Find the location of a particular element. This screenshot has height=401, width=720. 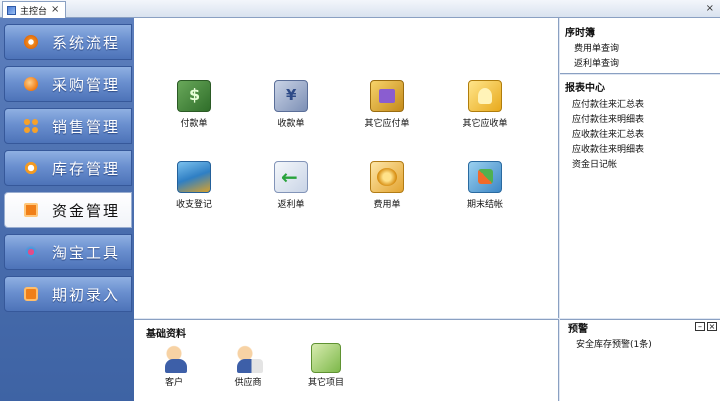

tile-receipt-voucher: 收款单 is located at coordinates (291, 105).